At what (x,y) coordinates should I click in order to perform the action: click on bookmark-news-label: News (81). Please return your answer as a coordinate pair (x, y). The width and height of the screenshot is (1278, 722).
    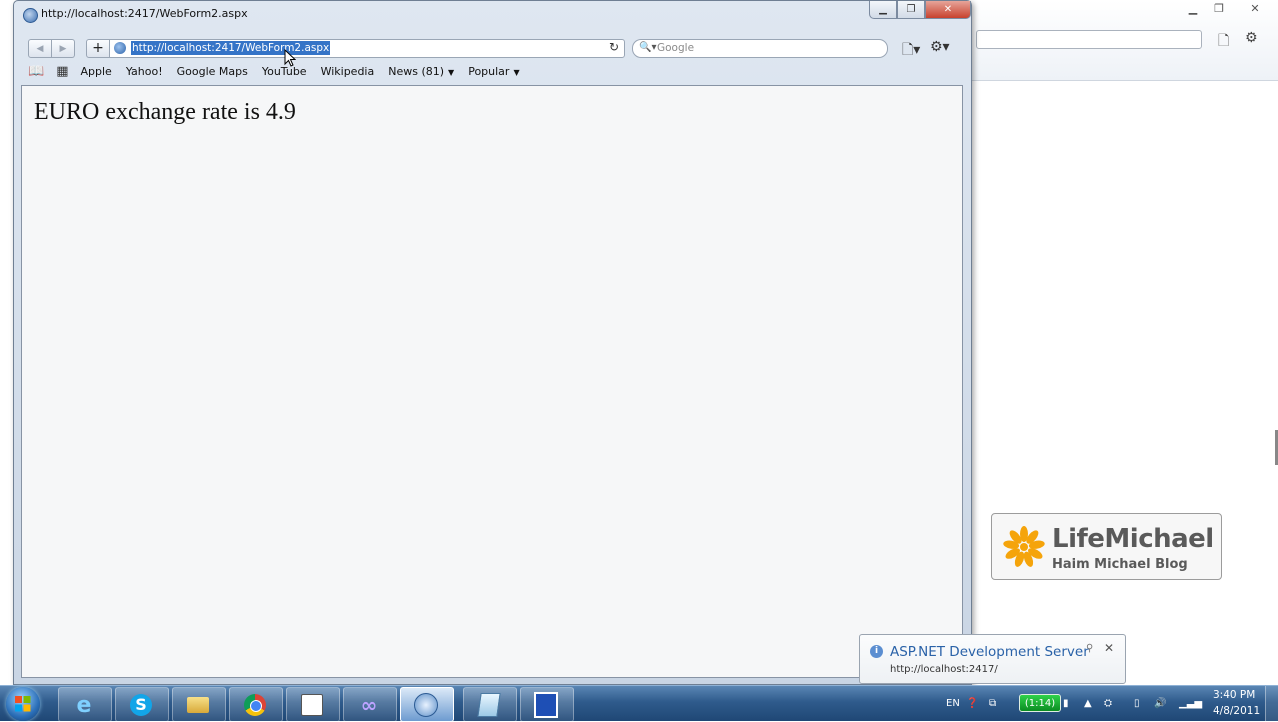
    Looking at the image, I should click on (416, 71).